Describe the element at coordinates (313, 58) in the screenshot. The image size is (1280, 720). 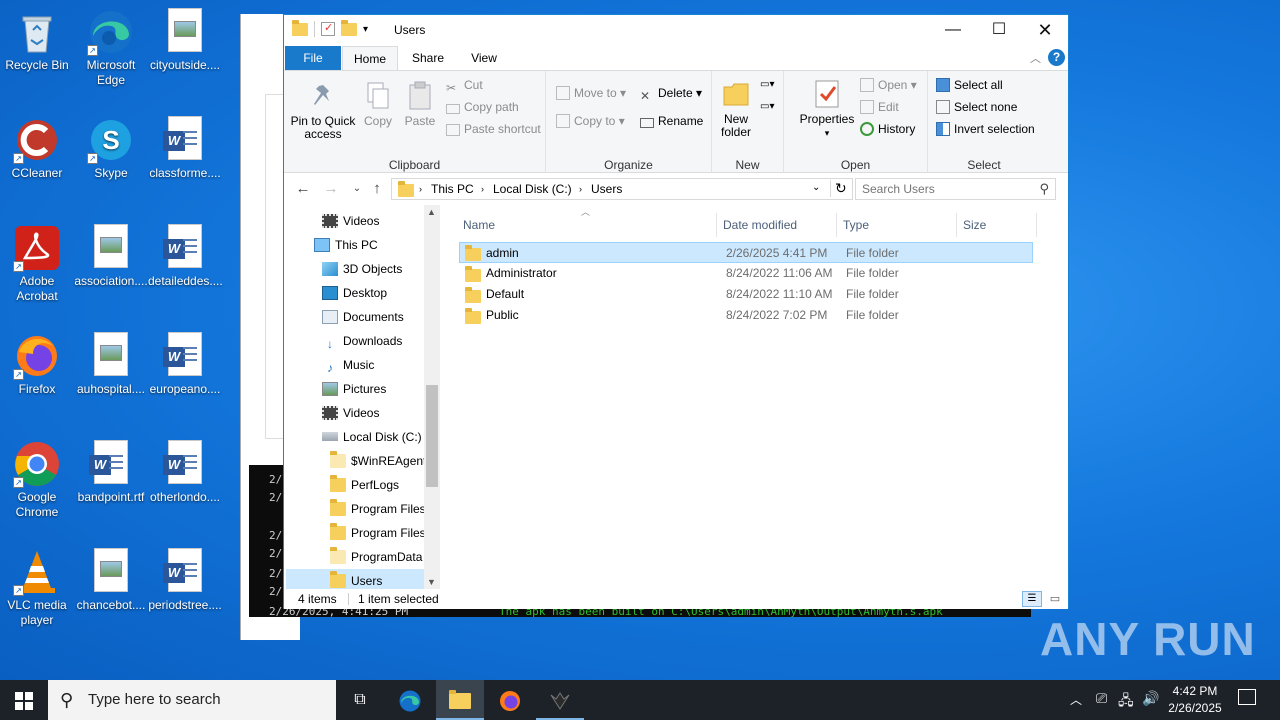
I see `tab-file: File` at that location.